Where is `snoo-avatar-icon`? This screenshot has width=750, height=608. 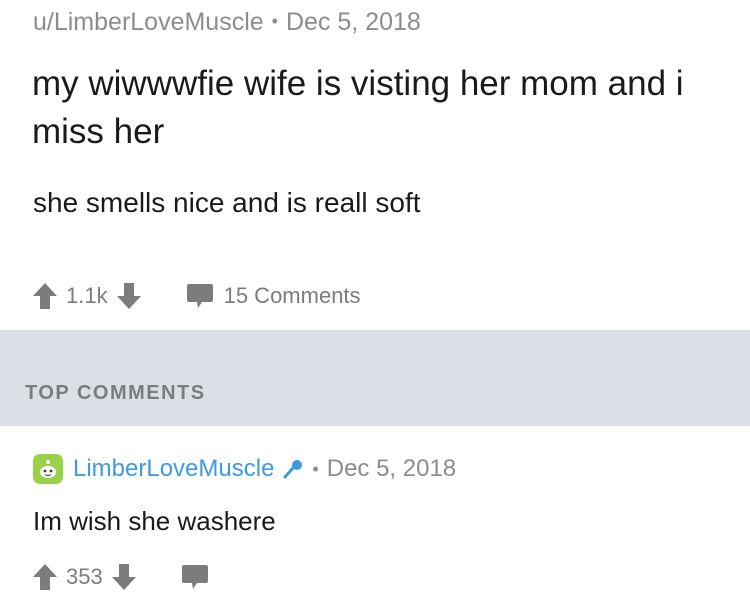 snoo-avatar-icon is located at coordinates (48, 469).